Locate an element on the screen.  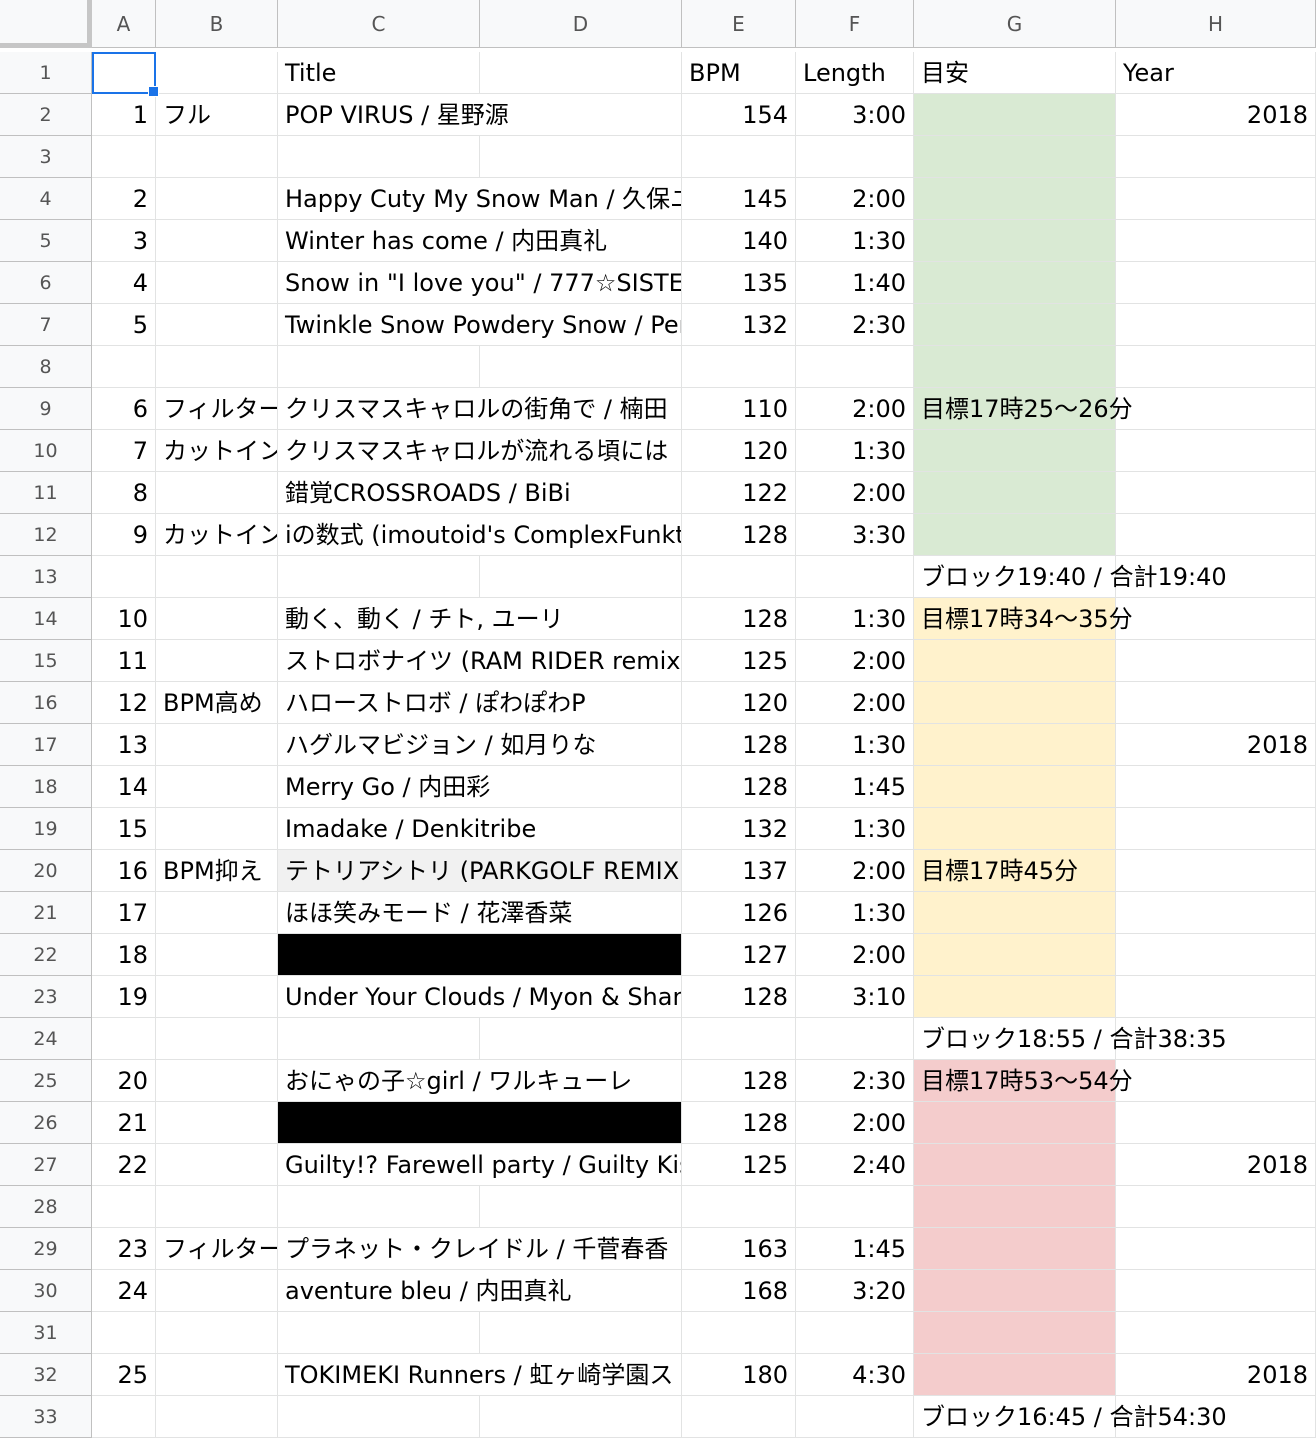
cell-a: 20 is located at coordinates (124, 1081).